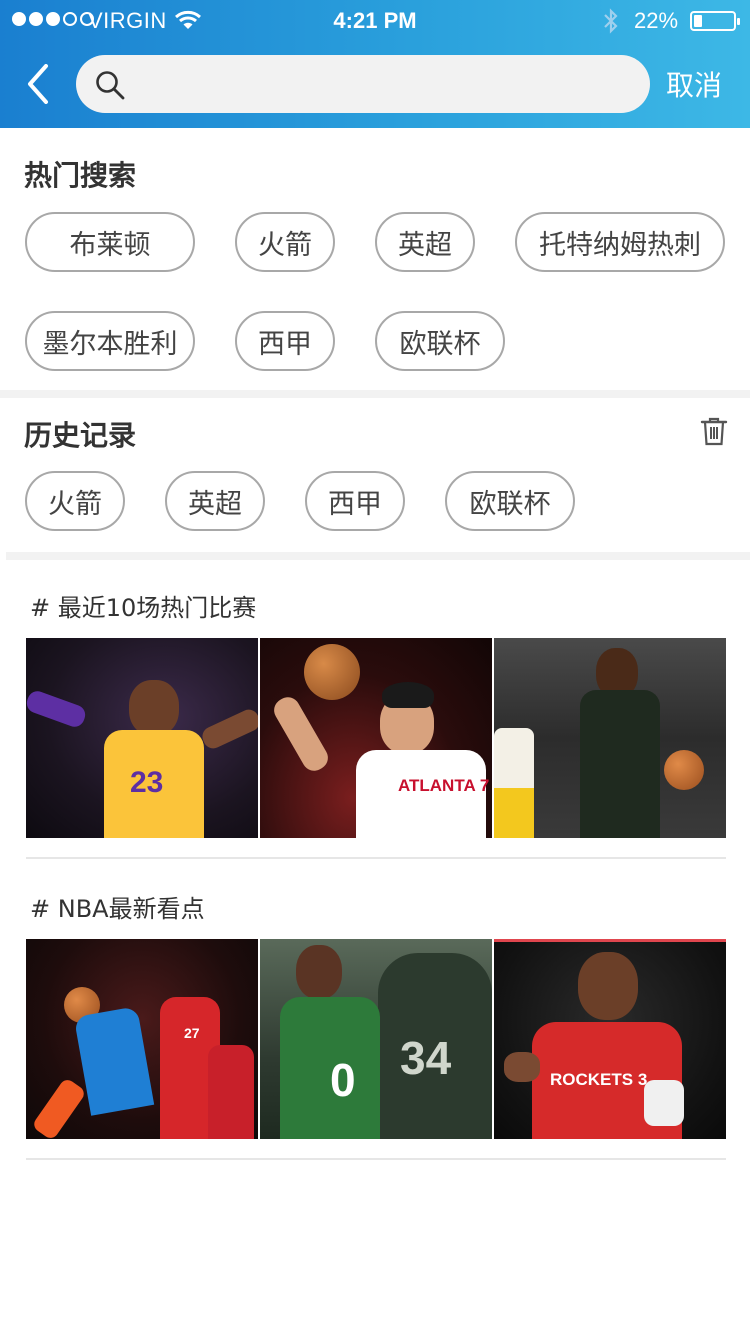 This screenshot has width=750, height=1334. What do you see at coordinates (355, 501) in the screenshot?
I see `history-chip: 西甲` at bounding box center [355, 501].